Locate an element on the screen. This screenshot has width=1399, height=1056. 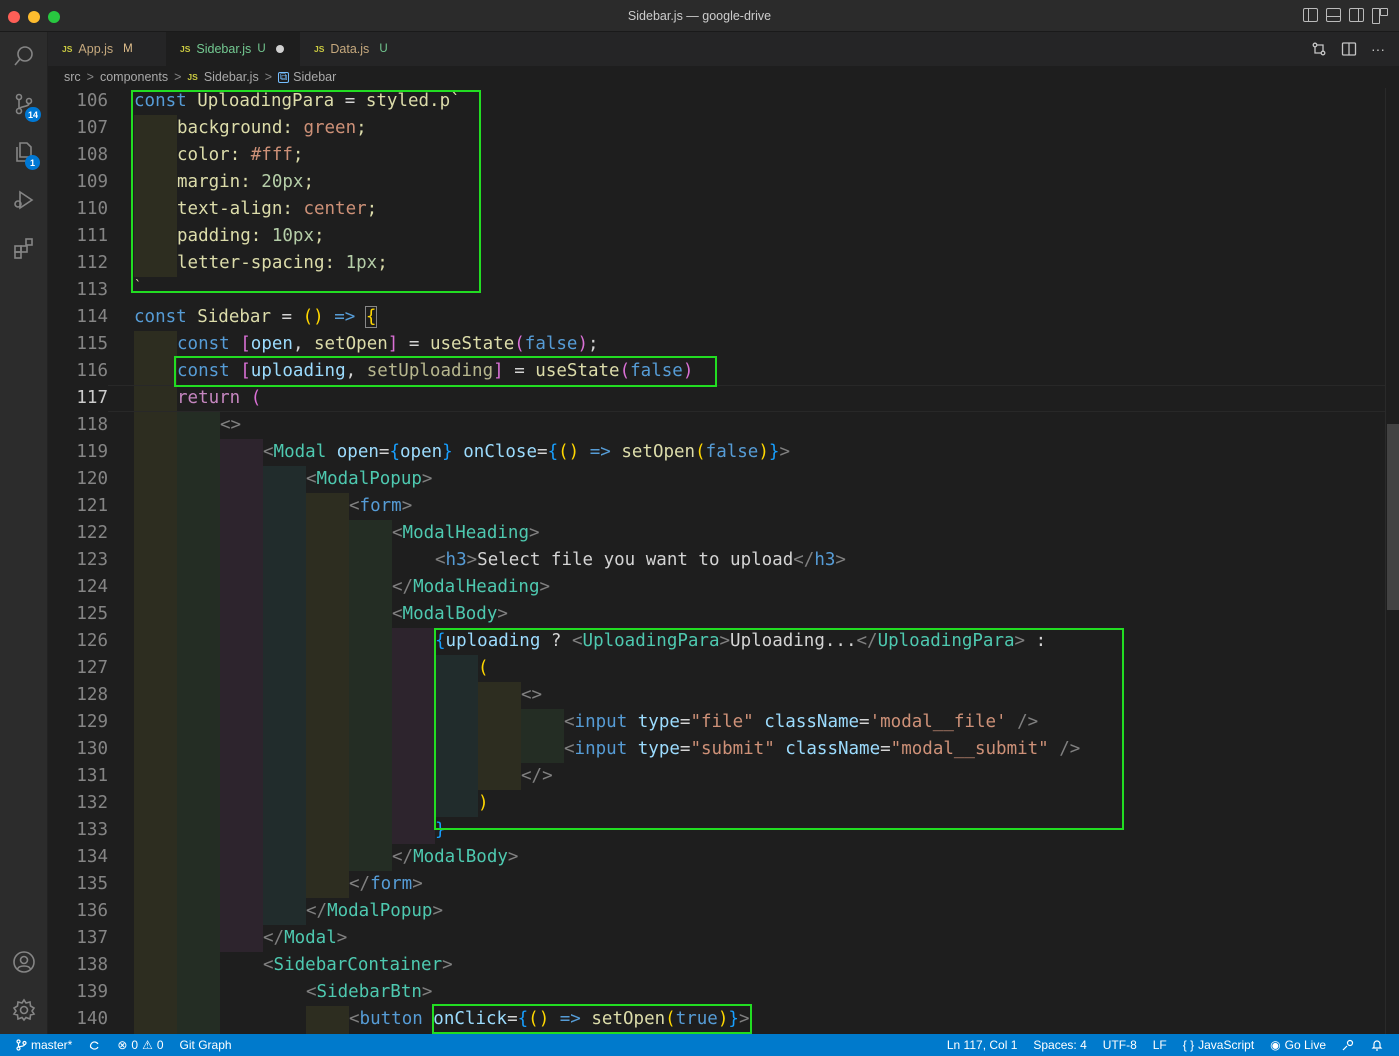
code-text: <> is located at coordinates (231, 425).